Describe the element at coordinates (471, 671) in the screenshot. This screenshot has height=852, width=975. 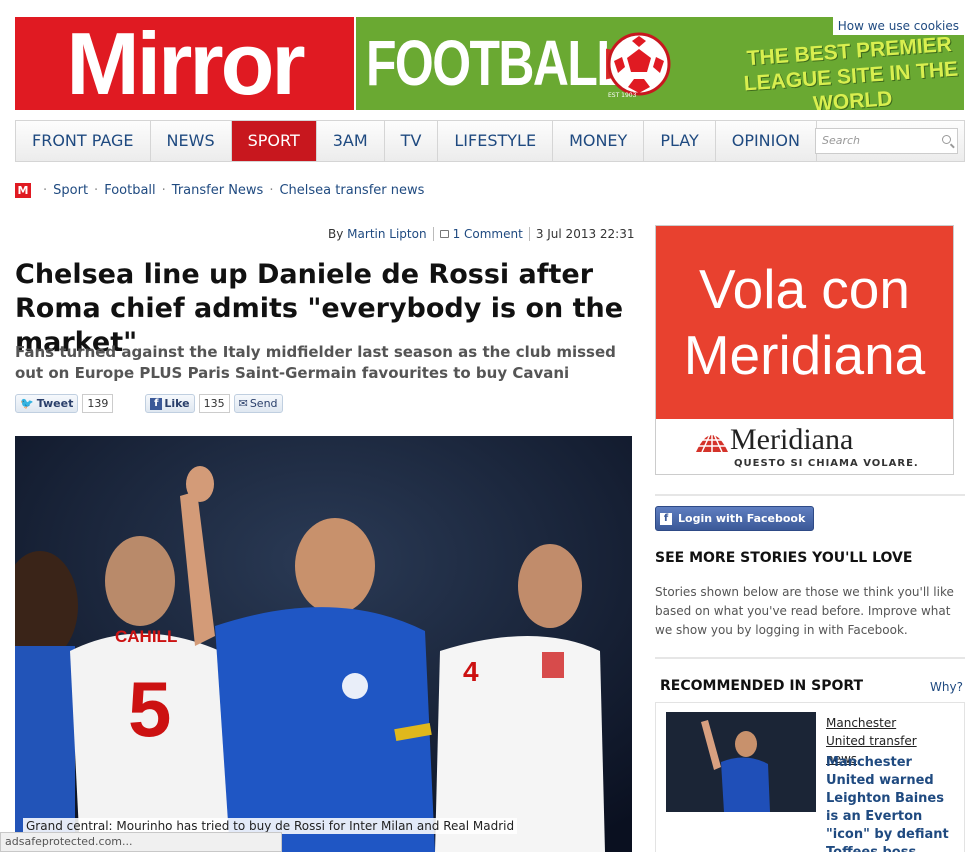
I see `shirt-number-4: 4` at that location.